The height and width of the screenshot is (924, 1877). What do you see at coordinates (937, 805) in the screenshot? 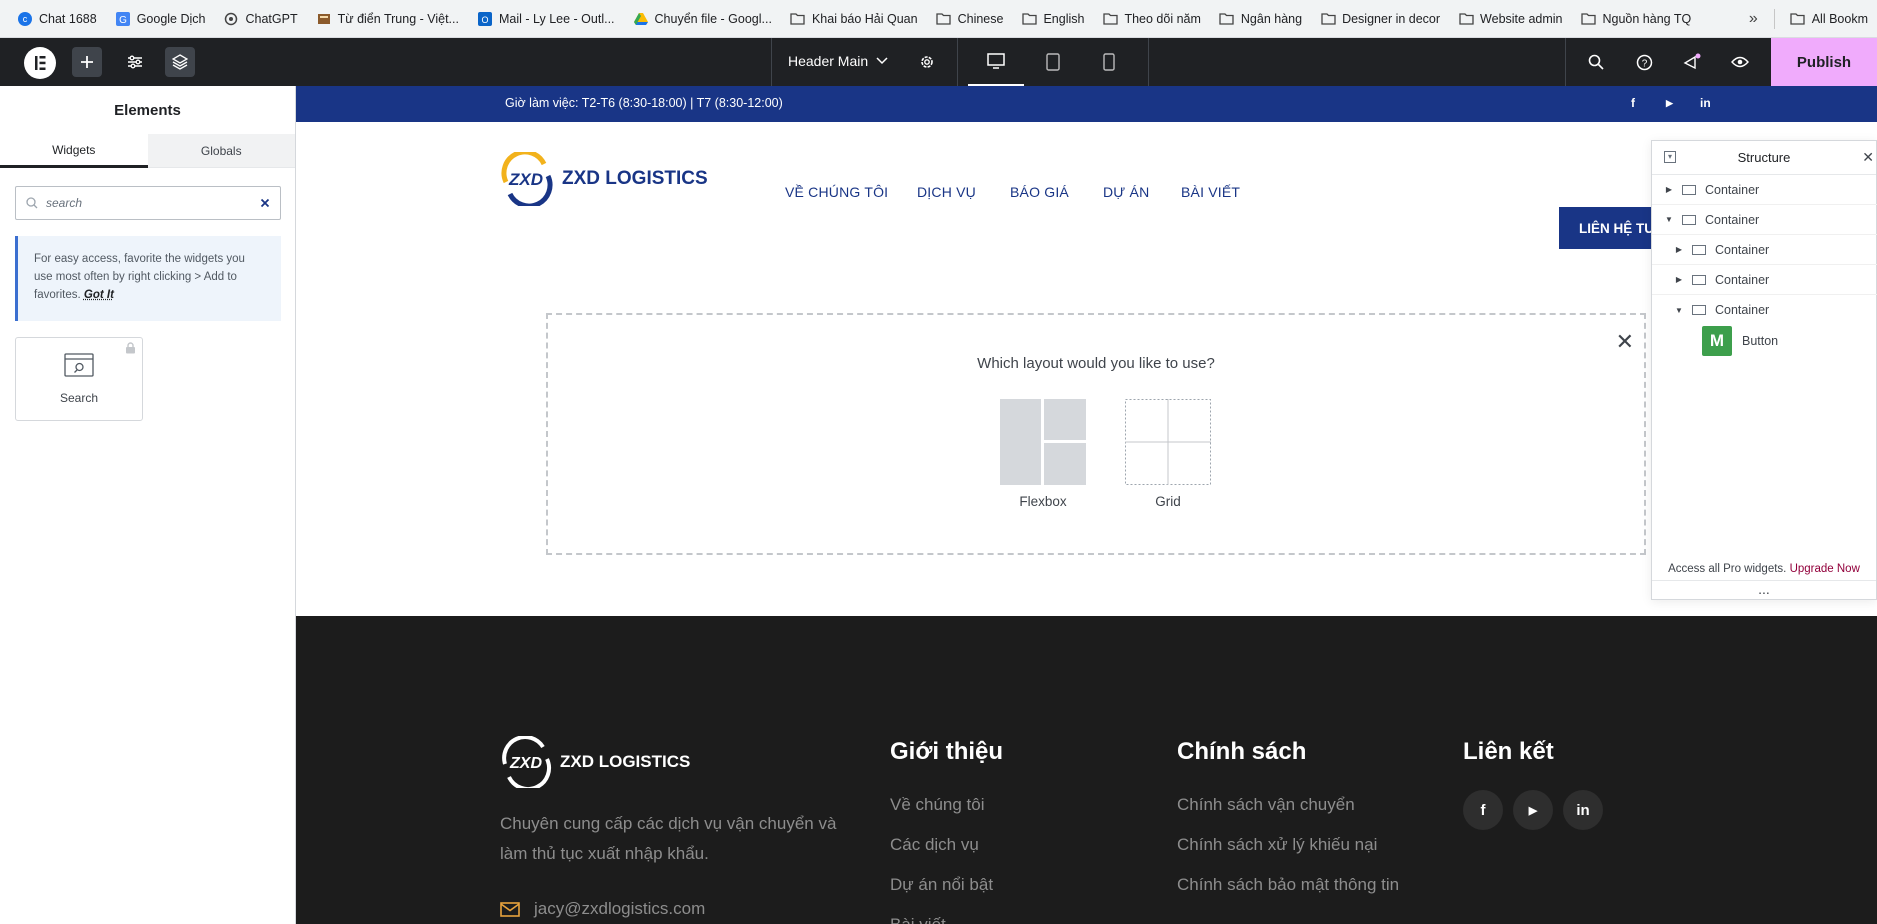
I see `footer-link: Về chúng tôi` at bounding box center [937, 805].